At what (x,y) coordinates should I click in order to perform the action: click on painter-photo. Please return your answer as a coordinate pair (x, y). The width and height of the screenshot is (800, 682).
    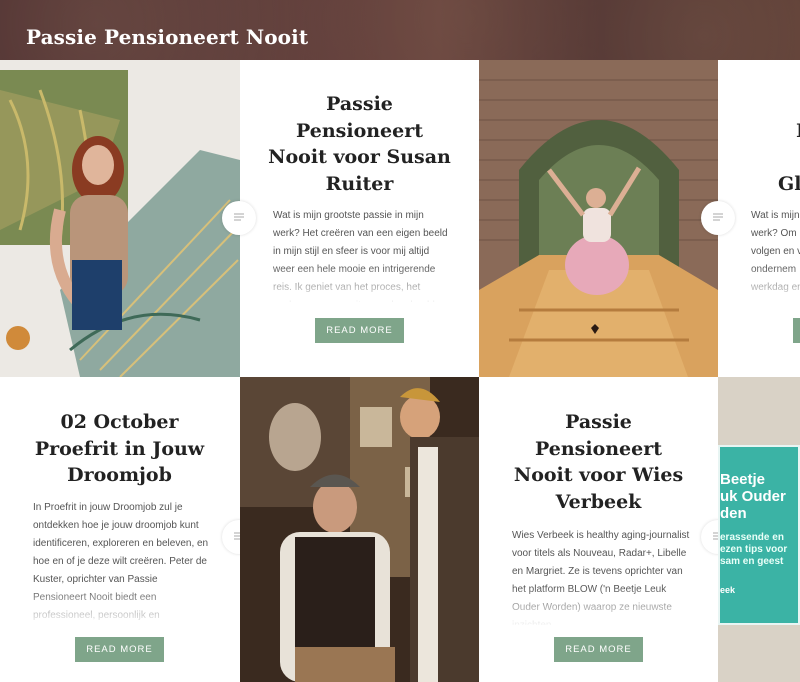
    Looking at the image, I should click on (120, 218).